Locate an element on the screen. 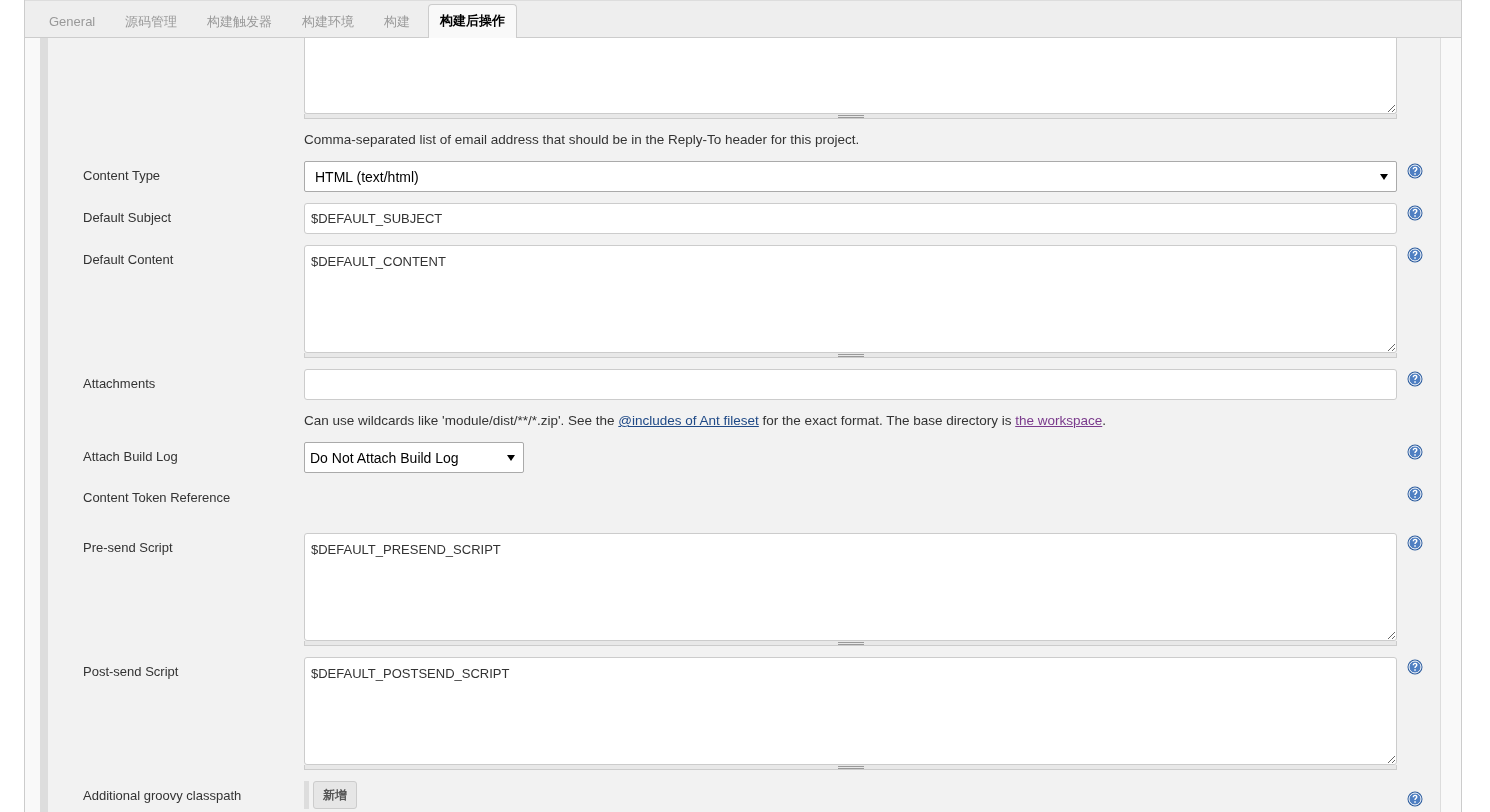  field-label: Content Token Reference is located at coordinates (157, 497).